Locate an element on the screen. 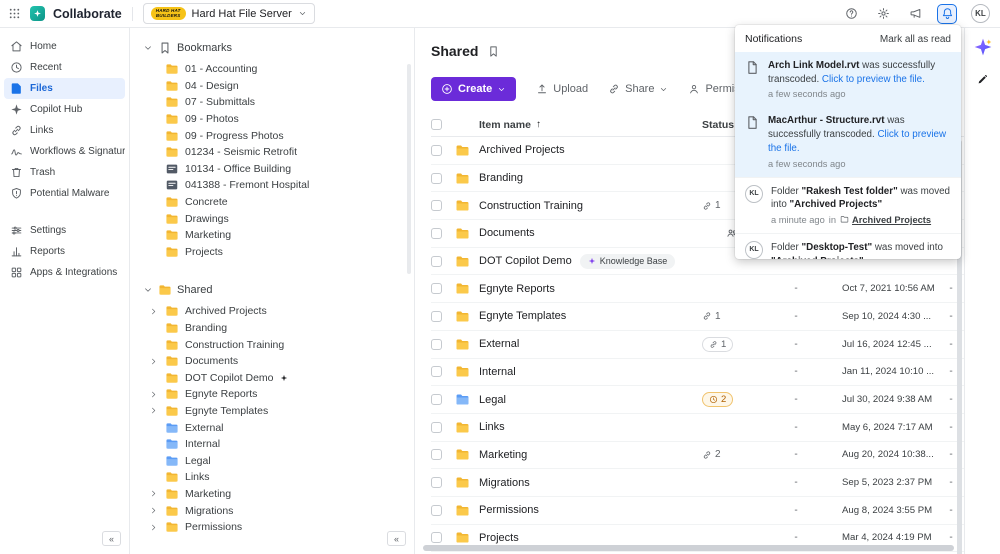 Image resolution: width=1000 pixels, height=554 pixels. tree-item-07-submittals: 07 - Submittals is located at coordinates (272, 102).